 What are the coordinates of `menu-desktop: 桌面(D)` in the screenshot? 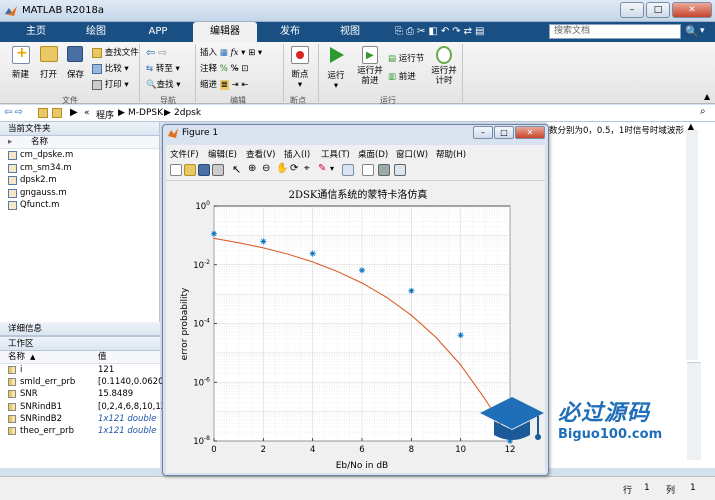 It's located at (373, 154).